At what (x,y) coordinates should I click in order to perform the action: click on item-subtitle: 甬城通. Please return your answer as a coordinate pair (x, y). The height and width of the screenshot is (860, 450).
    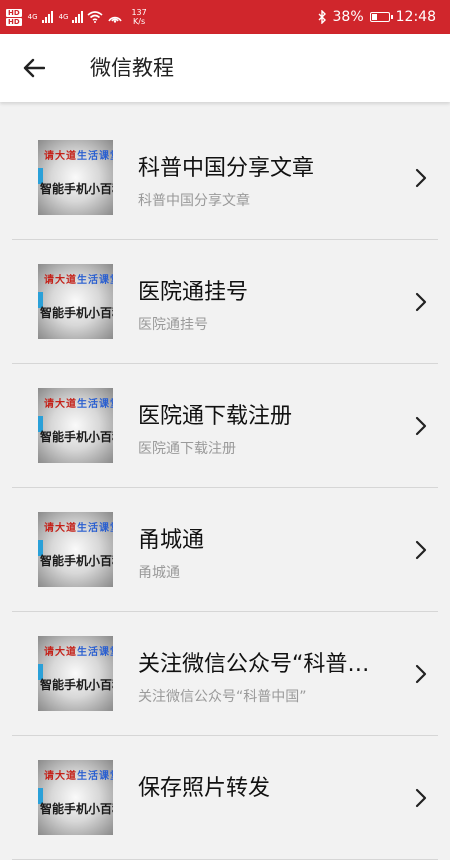
    Looking at the image, I should click on (159, 573).